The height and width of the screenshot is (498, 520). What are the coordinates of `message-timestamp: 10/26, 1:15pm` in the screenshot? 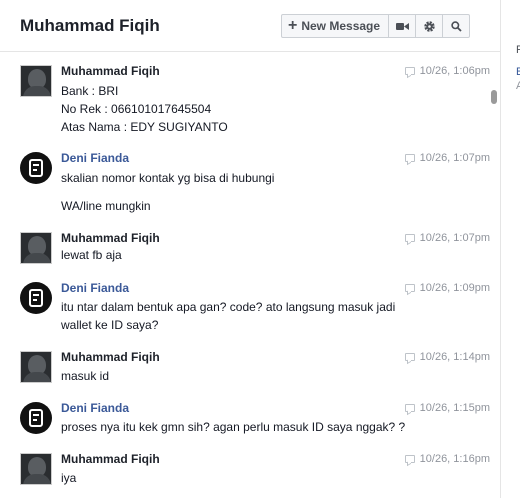 It's located at (447, 408).